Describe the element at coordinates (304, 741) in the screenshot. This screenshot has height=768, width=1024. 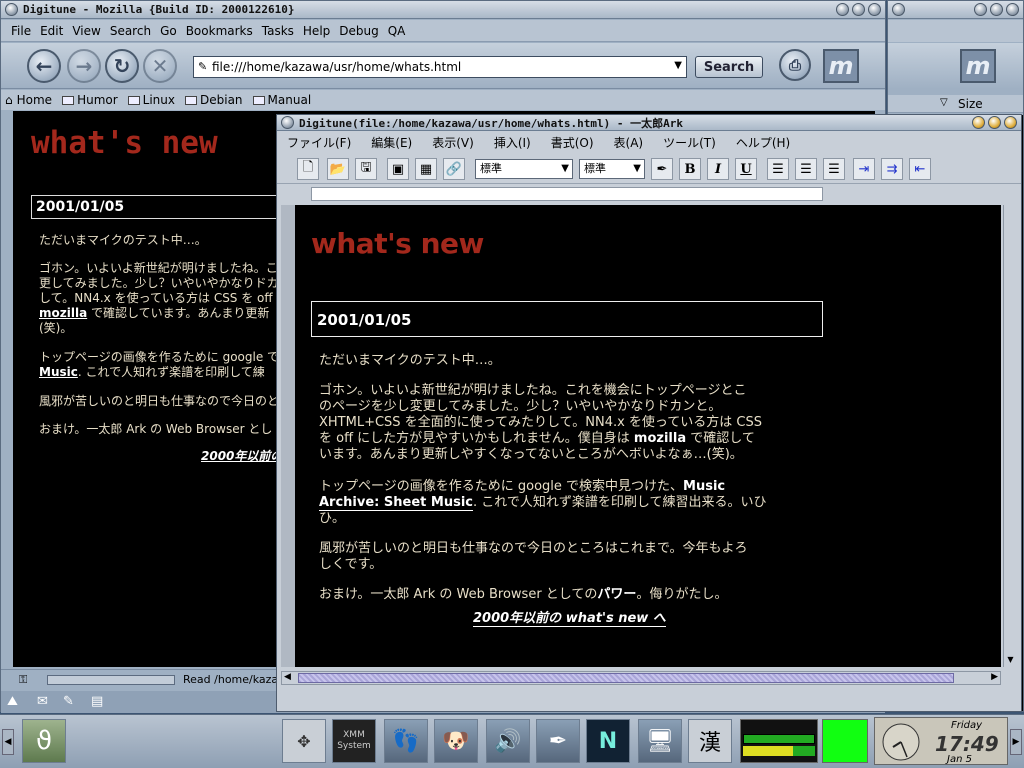
I see `pager: ✥` at that location.